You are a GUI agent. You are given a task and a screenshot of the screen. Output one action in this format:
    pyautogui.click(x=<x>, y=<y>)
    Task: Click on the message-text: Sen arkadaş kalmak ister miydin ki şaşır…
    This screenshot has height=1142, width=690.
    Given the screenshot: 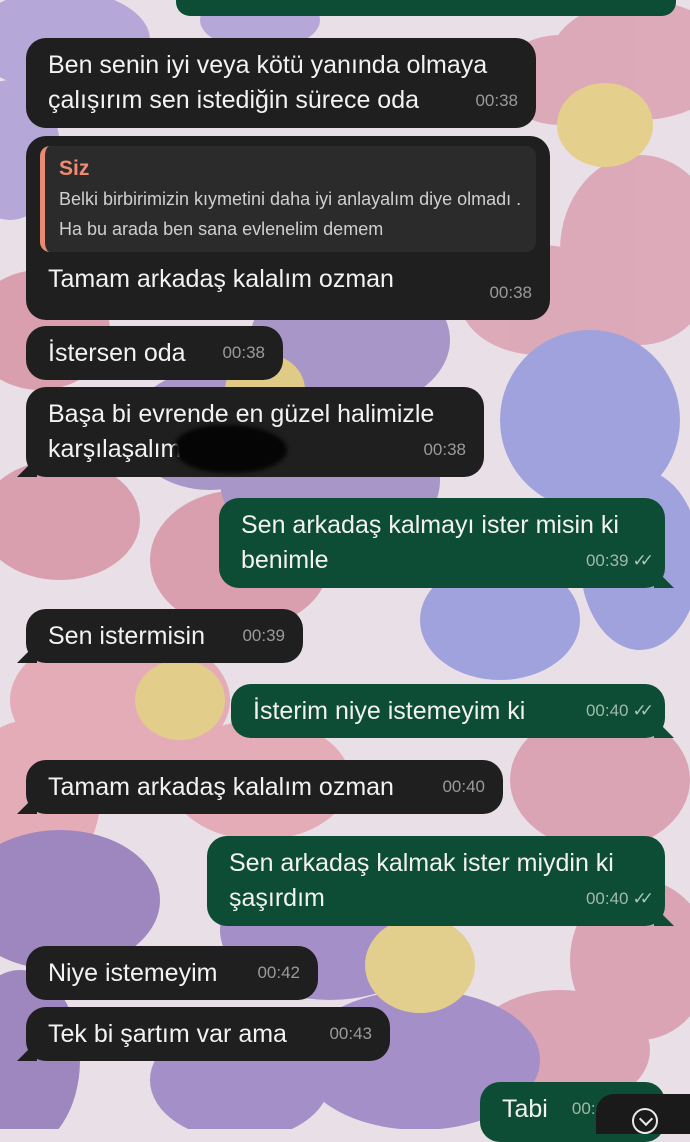 What is the action you would take?
    pyautogui.click(x=421, y=880)
    